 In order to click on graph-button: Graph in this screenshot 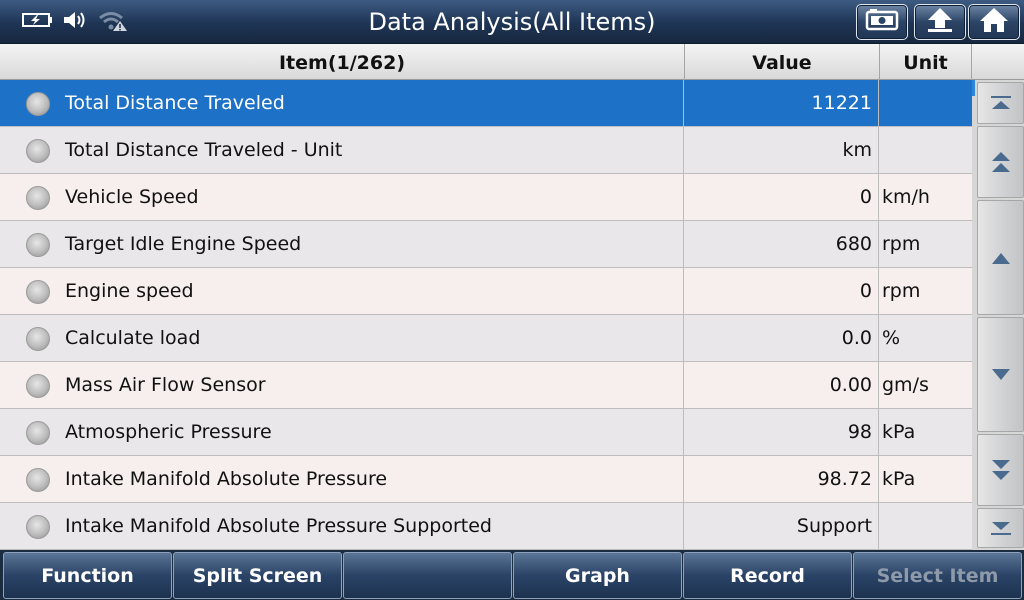, I will do `click(597, 575)`.